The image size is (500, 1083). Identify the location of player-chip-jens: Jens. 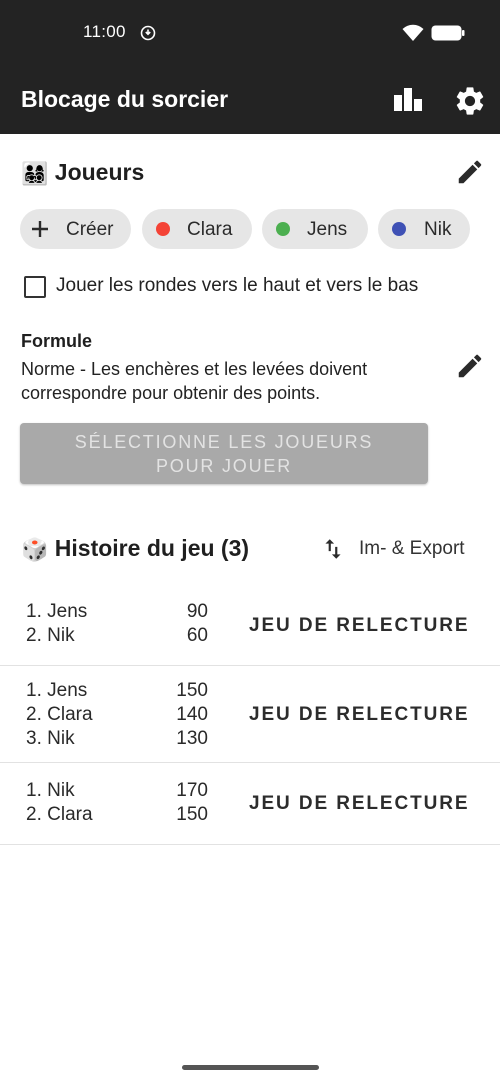
(315, 229).